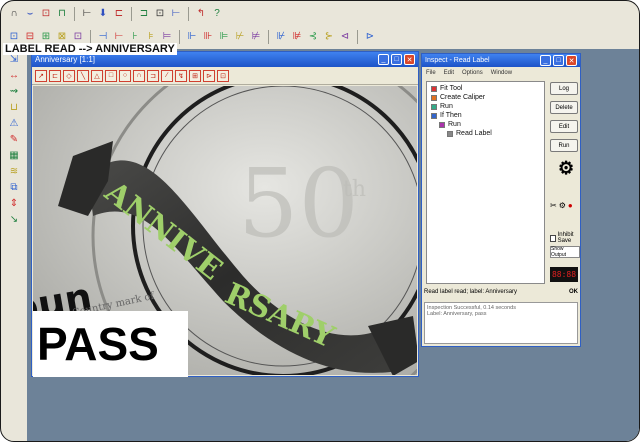 Image resolution: width=640 pixels, height=442 pixels. Describe the element at coordinates (14, 172) in the screenshot. I see `left-tool-icon: ≋` at that location.